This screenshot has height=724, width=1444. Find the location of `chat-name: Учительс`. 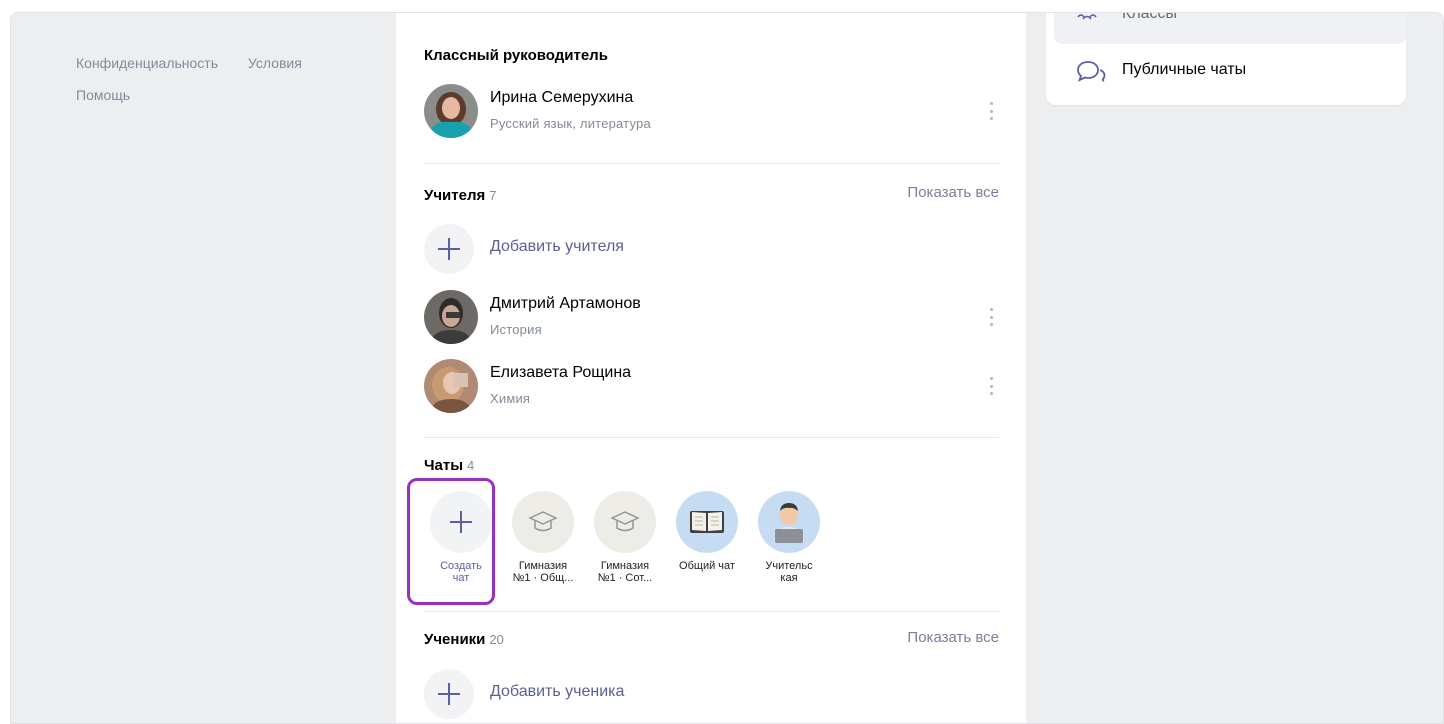

chat-name: Учительс is located at coordinates (789, 566).